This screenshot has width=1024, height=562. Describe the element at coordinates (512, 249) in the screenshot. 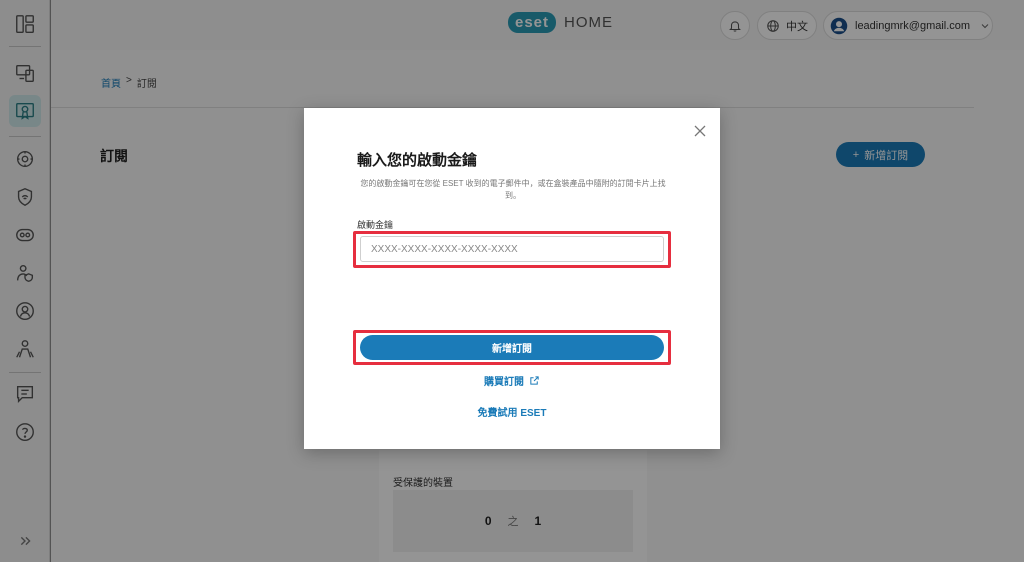

I see `activation-key-input` at that location.